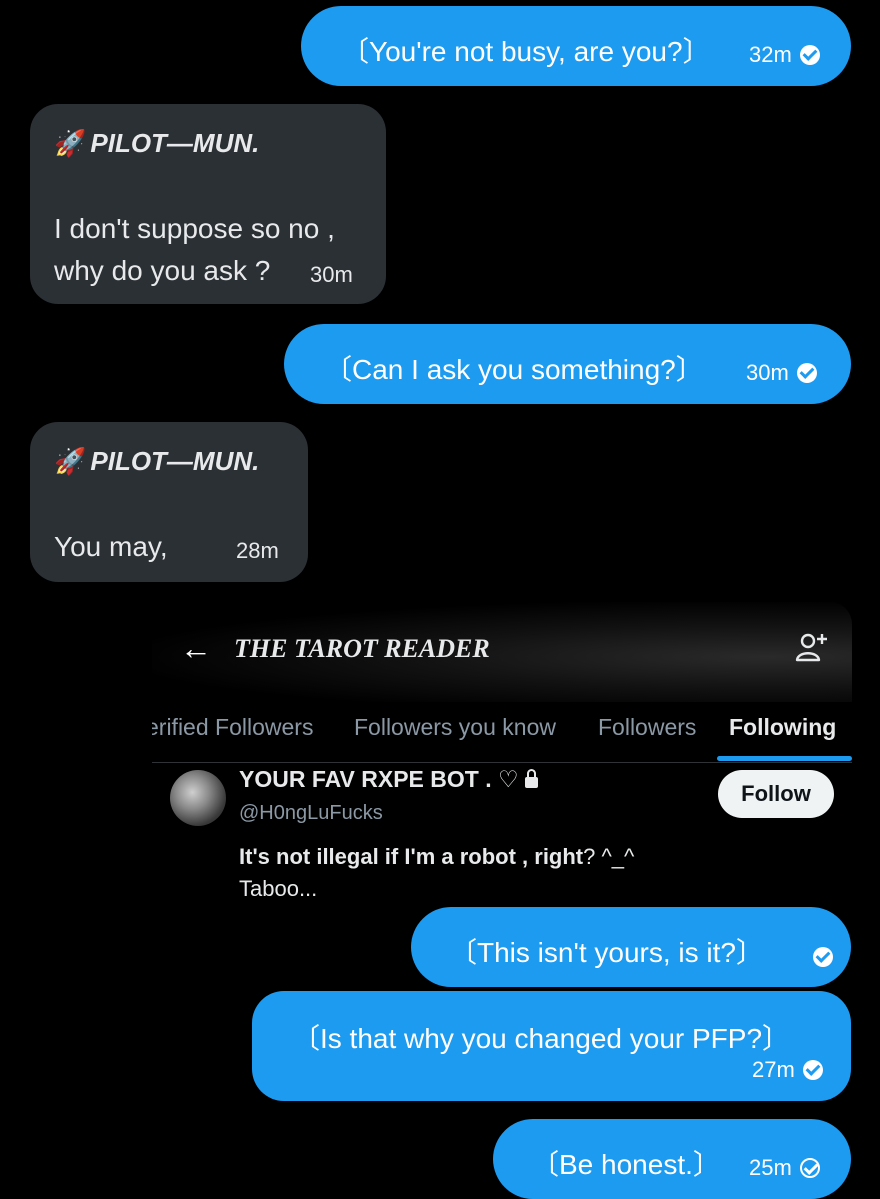 This screenshot has width=880, height=1199. Describe the element at coordinates (770, 54) in the screenshot. I see `message-time: 32m` at that location.